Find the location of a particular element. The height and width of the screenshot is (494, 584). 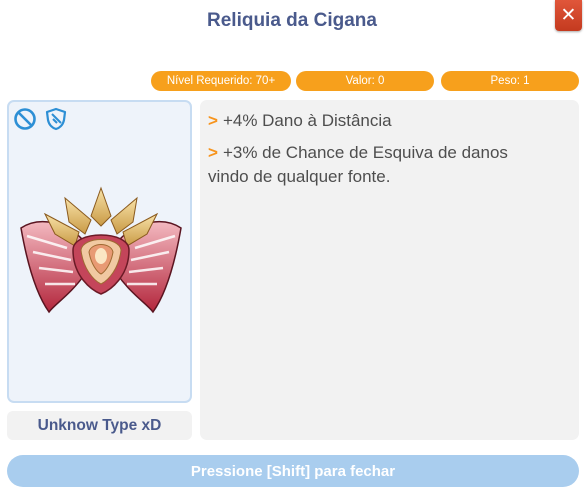

close-button: ✕ is located at coordinates (568, 15).